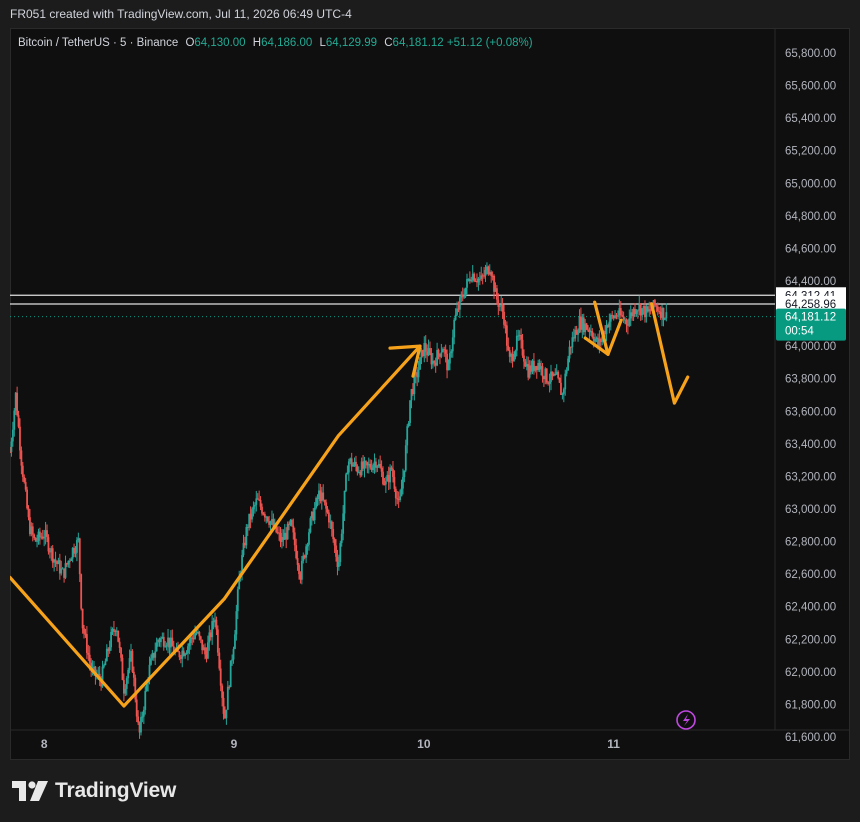 The image size is (860, 822). What do you see at coordinates (810, 282) in the screenshot?
I see `y-tick-label: 64,400.00` at bounding box center [810, 282].